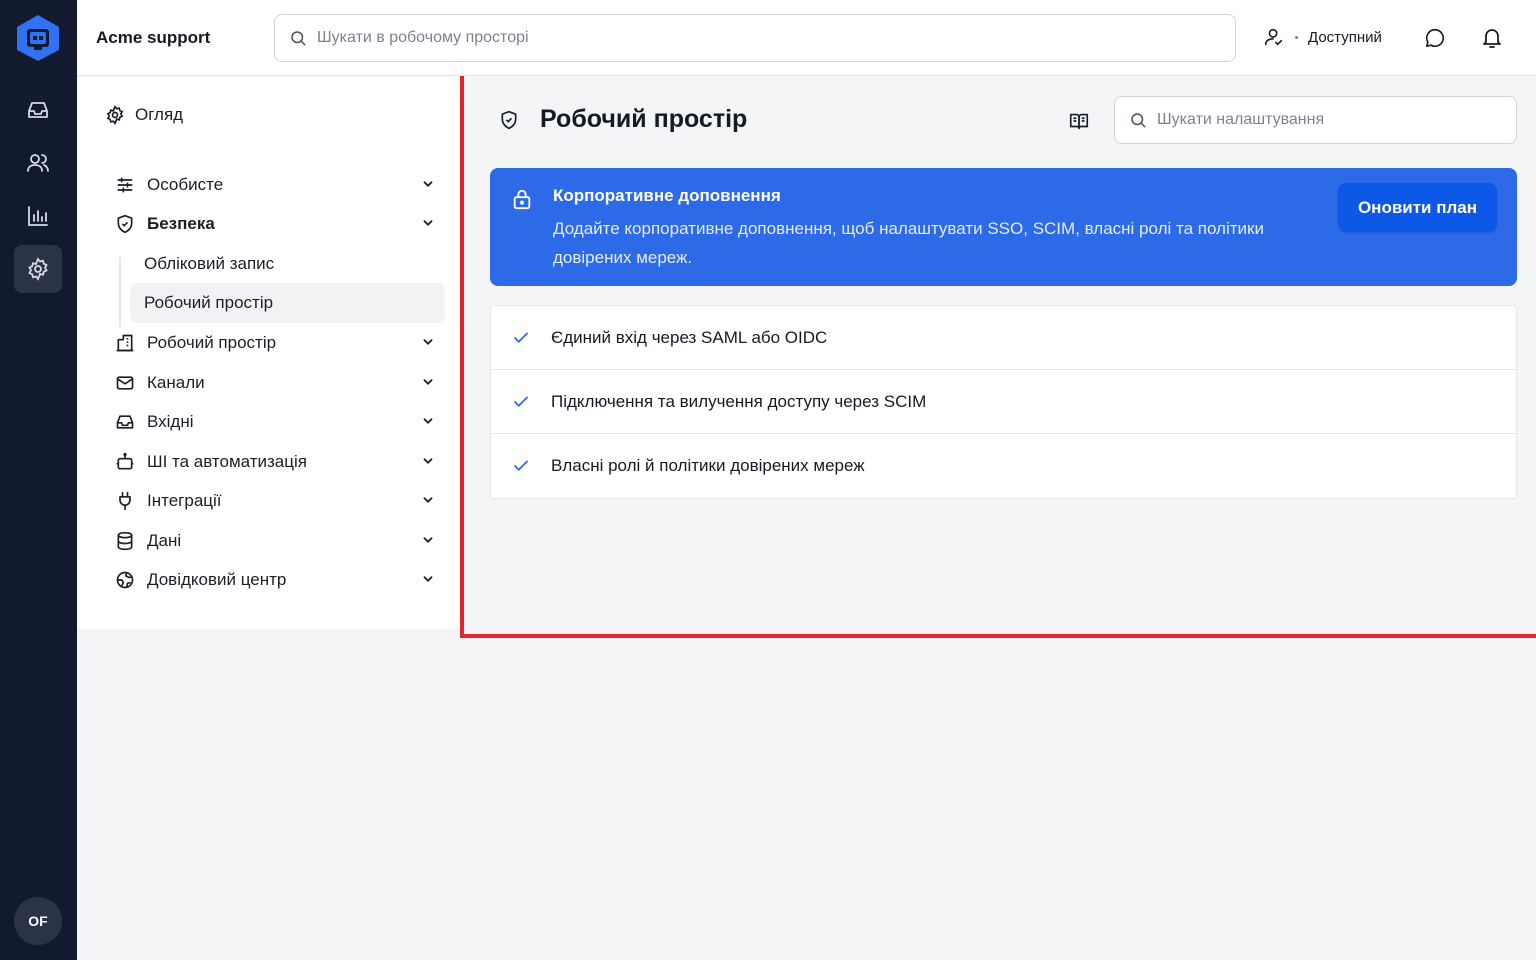 This screenshot has width=1536, height=960. I want to click on status-label: Доступний, so click(1345, 37).